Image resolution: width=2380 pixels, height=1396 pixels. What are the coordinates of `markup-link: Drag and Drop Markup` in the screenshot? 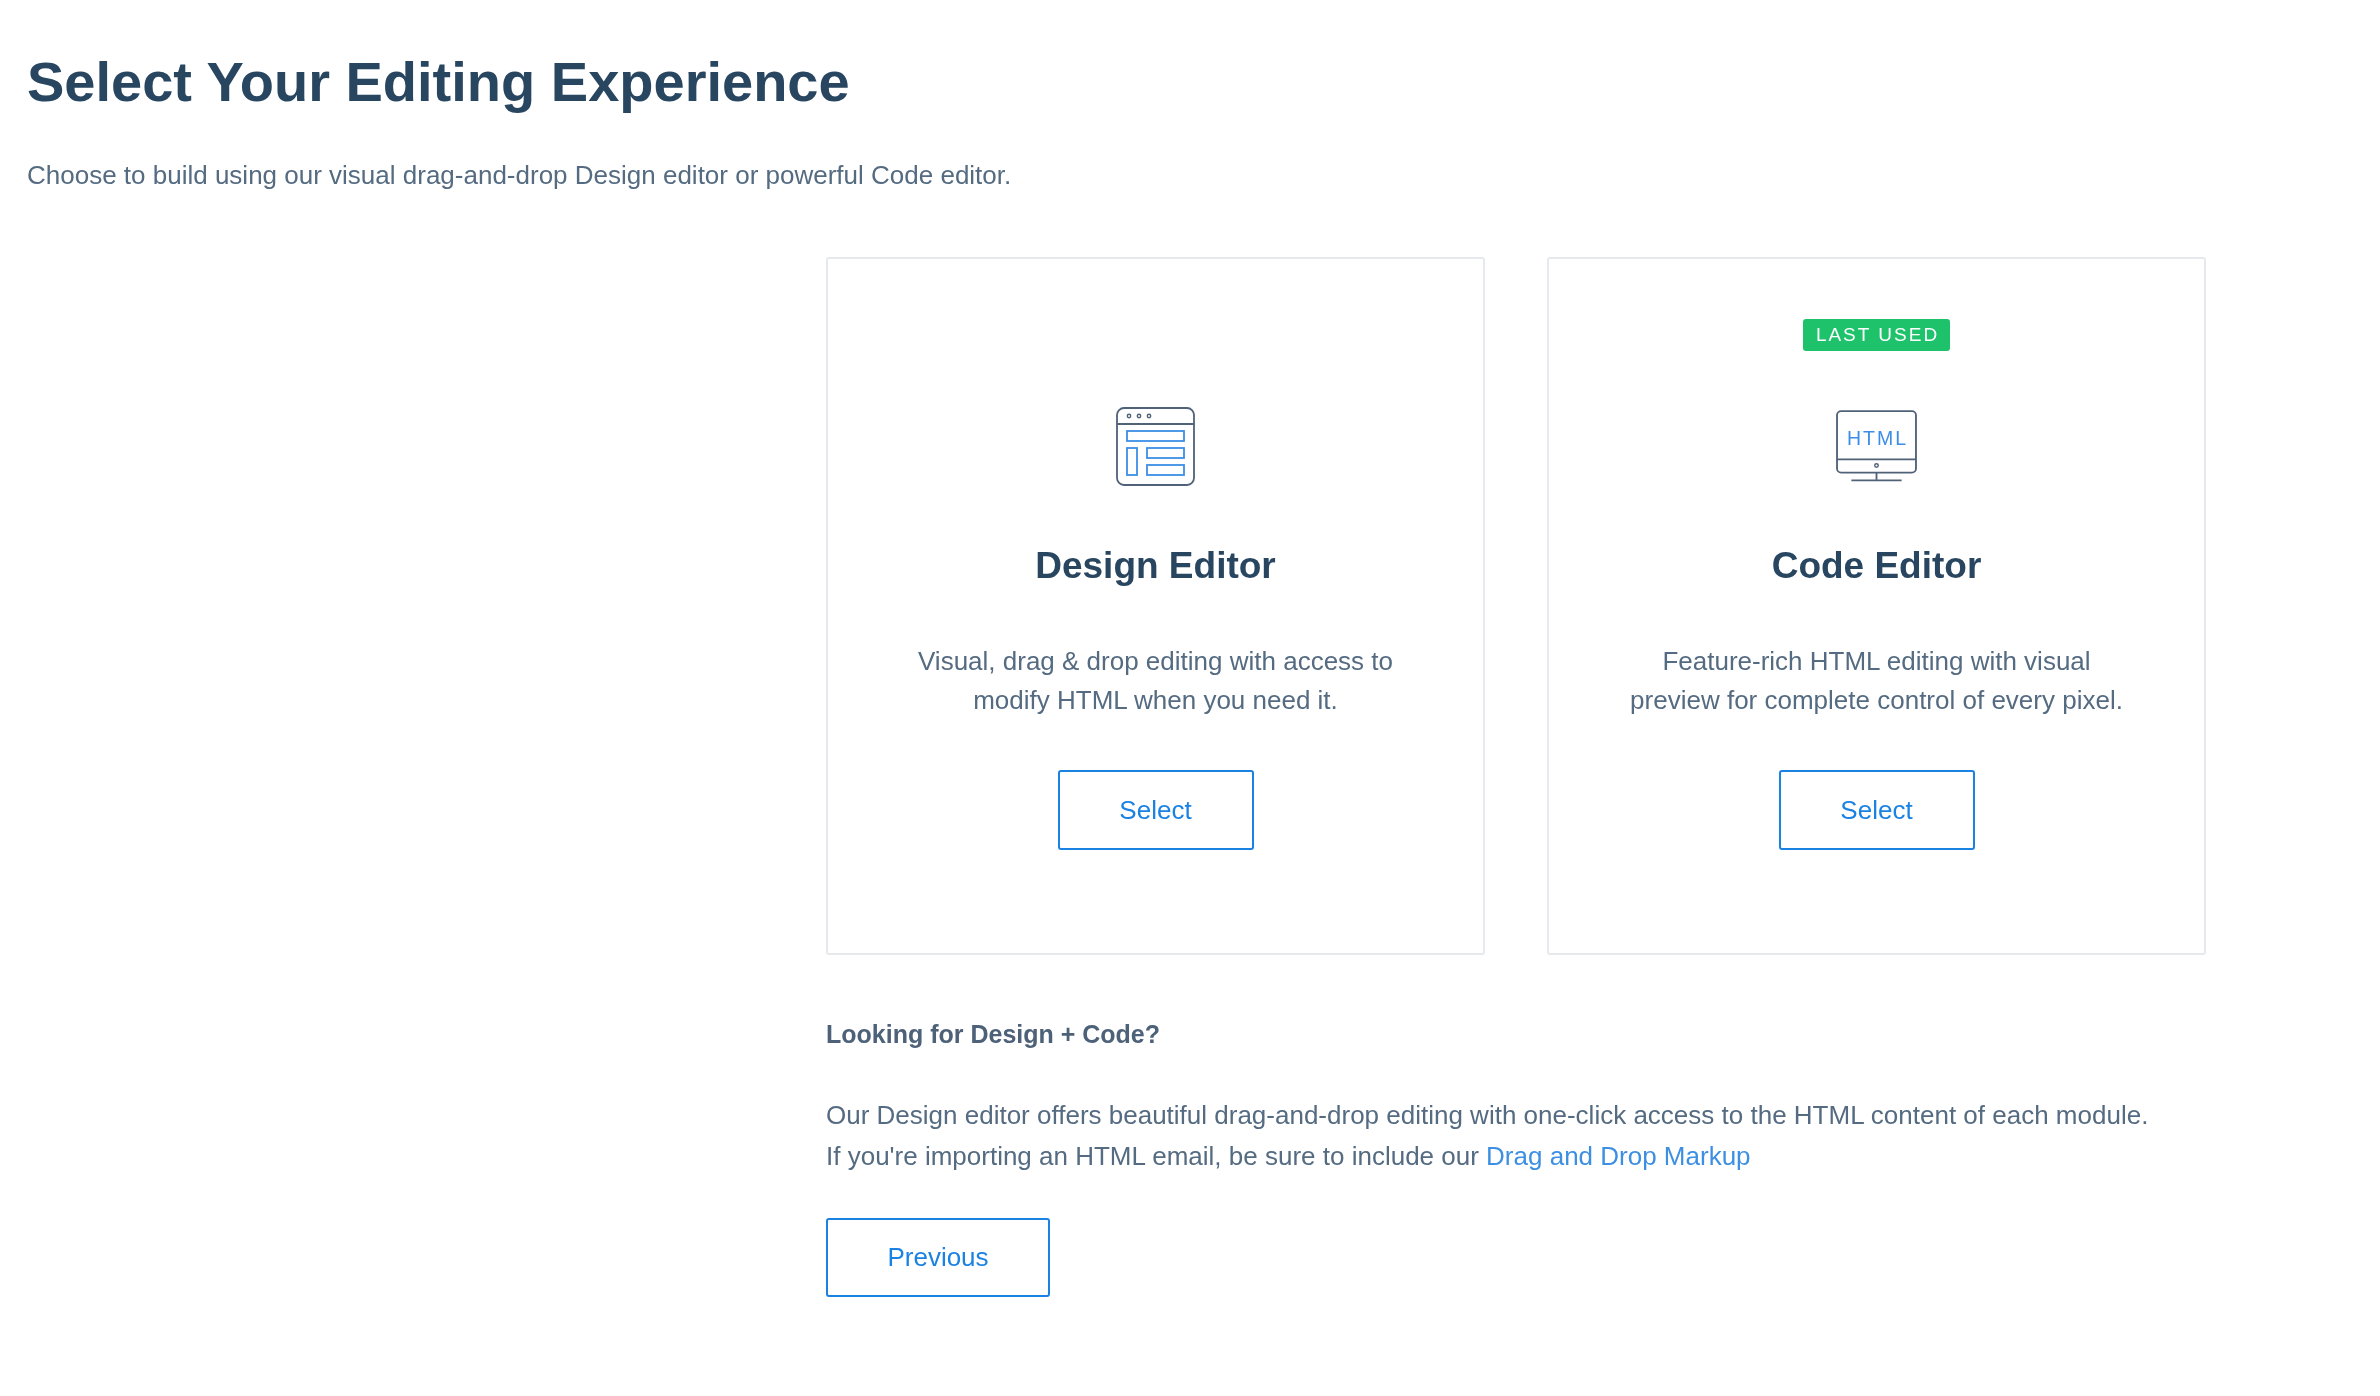 It's located at (1618, 1156).